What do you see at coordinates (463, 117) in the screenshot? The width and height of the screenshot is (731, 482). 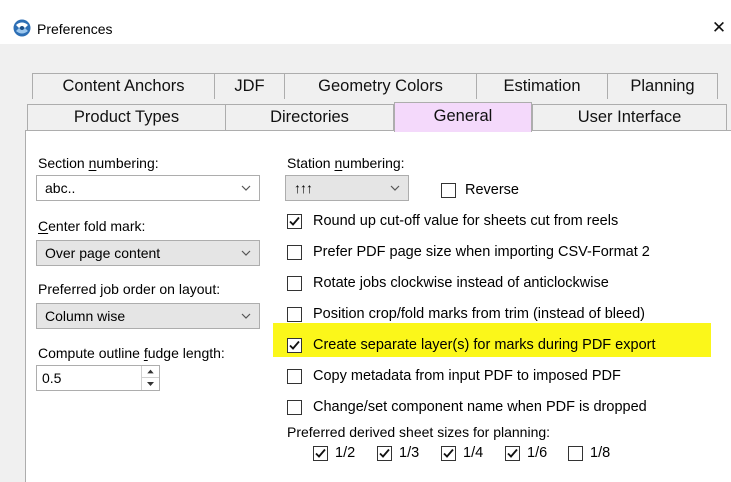 I see `tab-general: General` at bounding box center [463, 117].